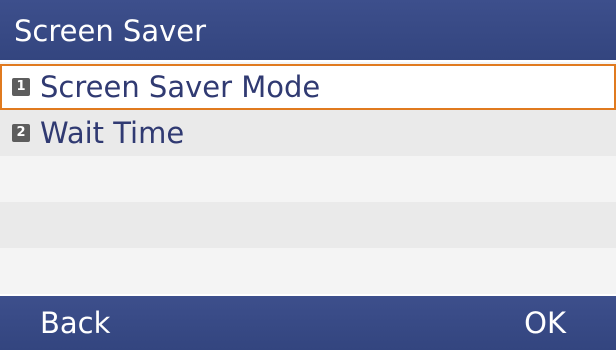 This screenshot has height=350, width=616. What do you see at coordinates (308, 133) in the screenshot?
I see `menu-item-wait-time: 2 Wait Time` at bounding box center [308, 133].